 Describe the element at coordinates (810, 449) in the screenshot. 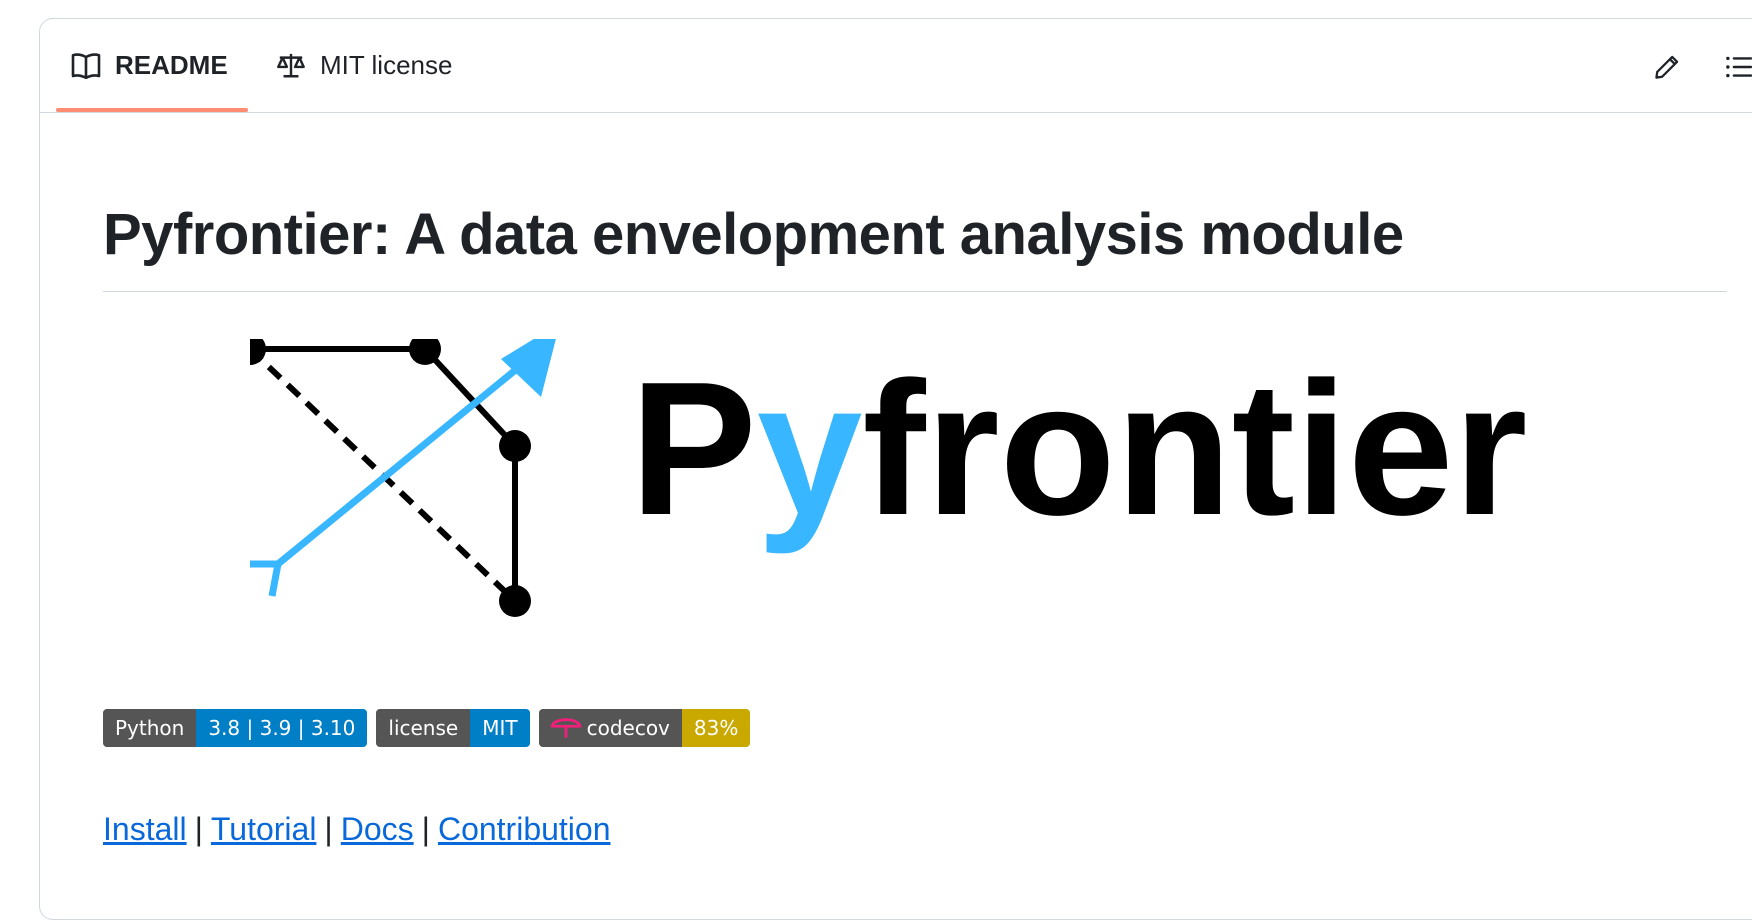

I see `logo-text-accent: y` at that location.